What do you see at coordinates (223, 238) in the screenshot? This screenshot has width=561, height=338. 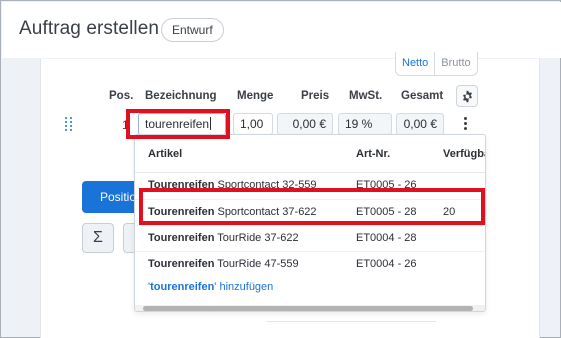 I see `item-name: Tourenreifen TourRide 37-622` at bounding box center [223, 238].